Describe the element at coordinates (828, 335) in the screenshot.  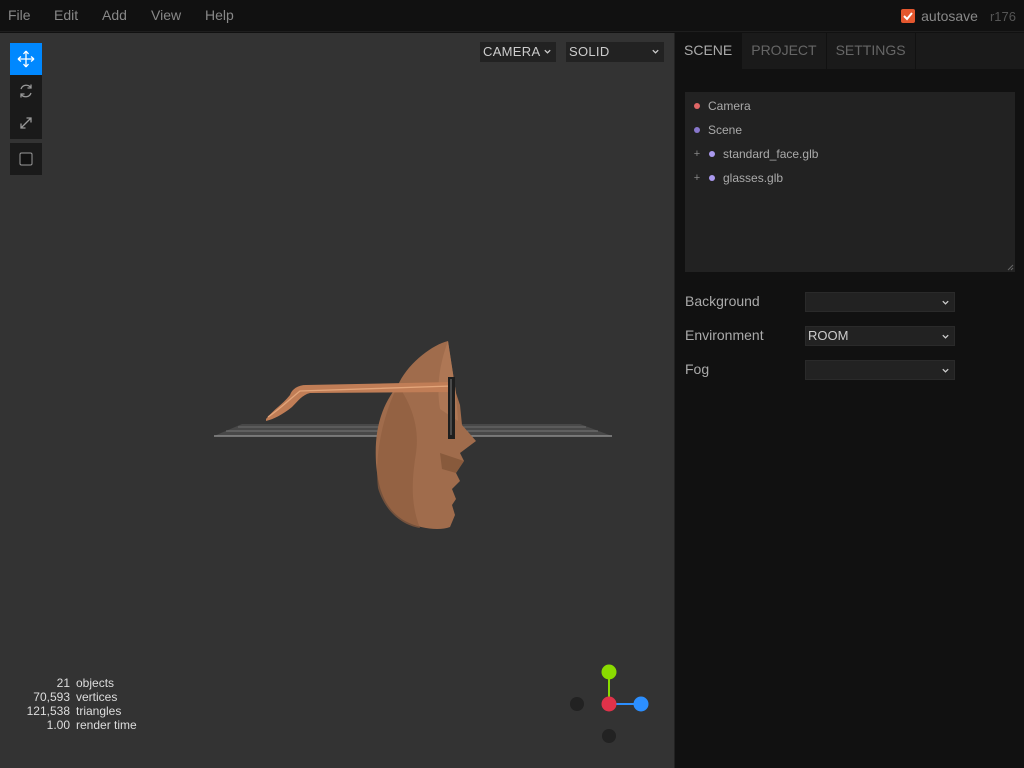
I see `environment-value: ROOM` at that location.